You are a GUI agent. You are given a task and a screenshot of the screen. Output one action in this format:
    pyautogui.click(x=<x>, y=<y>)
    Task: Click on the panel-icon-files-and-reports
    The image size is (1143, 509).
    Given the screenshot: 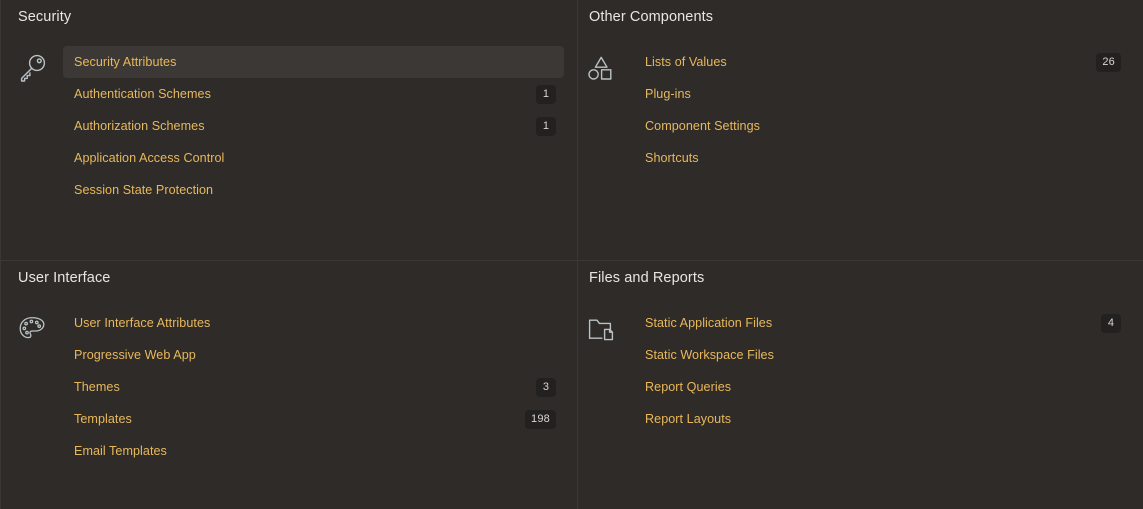 What is the action you would take?
    pyautogui.click(x=606, y=371)
    